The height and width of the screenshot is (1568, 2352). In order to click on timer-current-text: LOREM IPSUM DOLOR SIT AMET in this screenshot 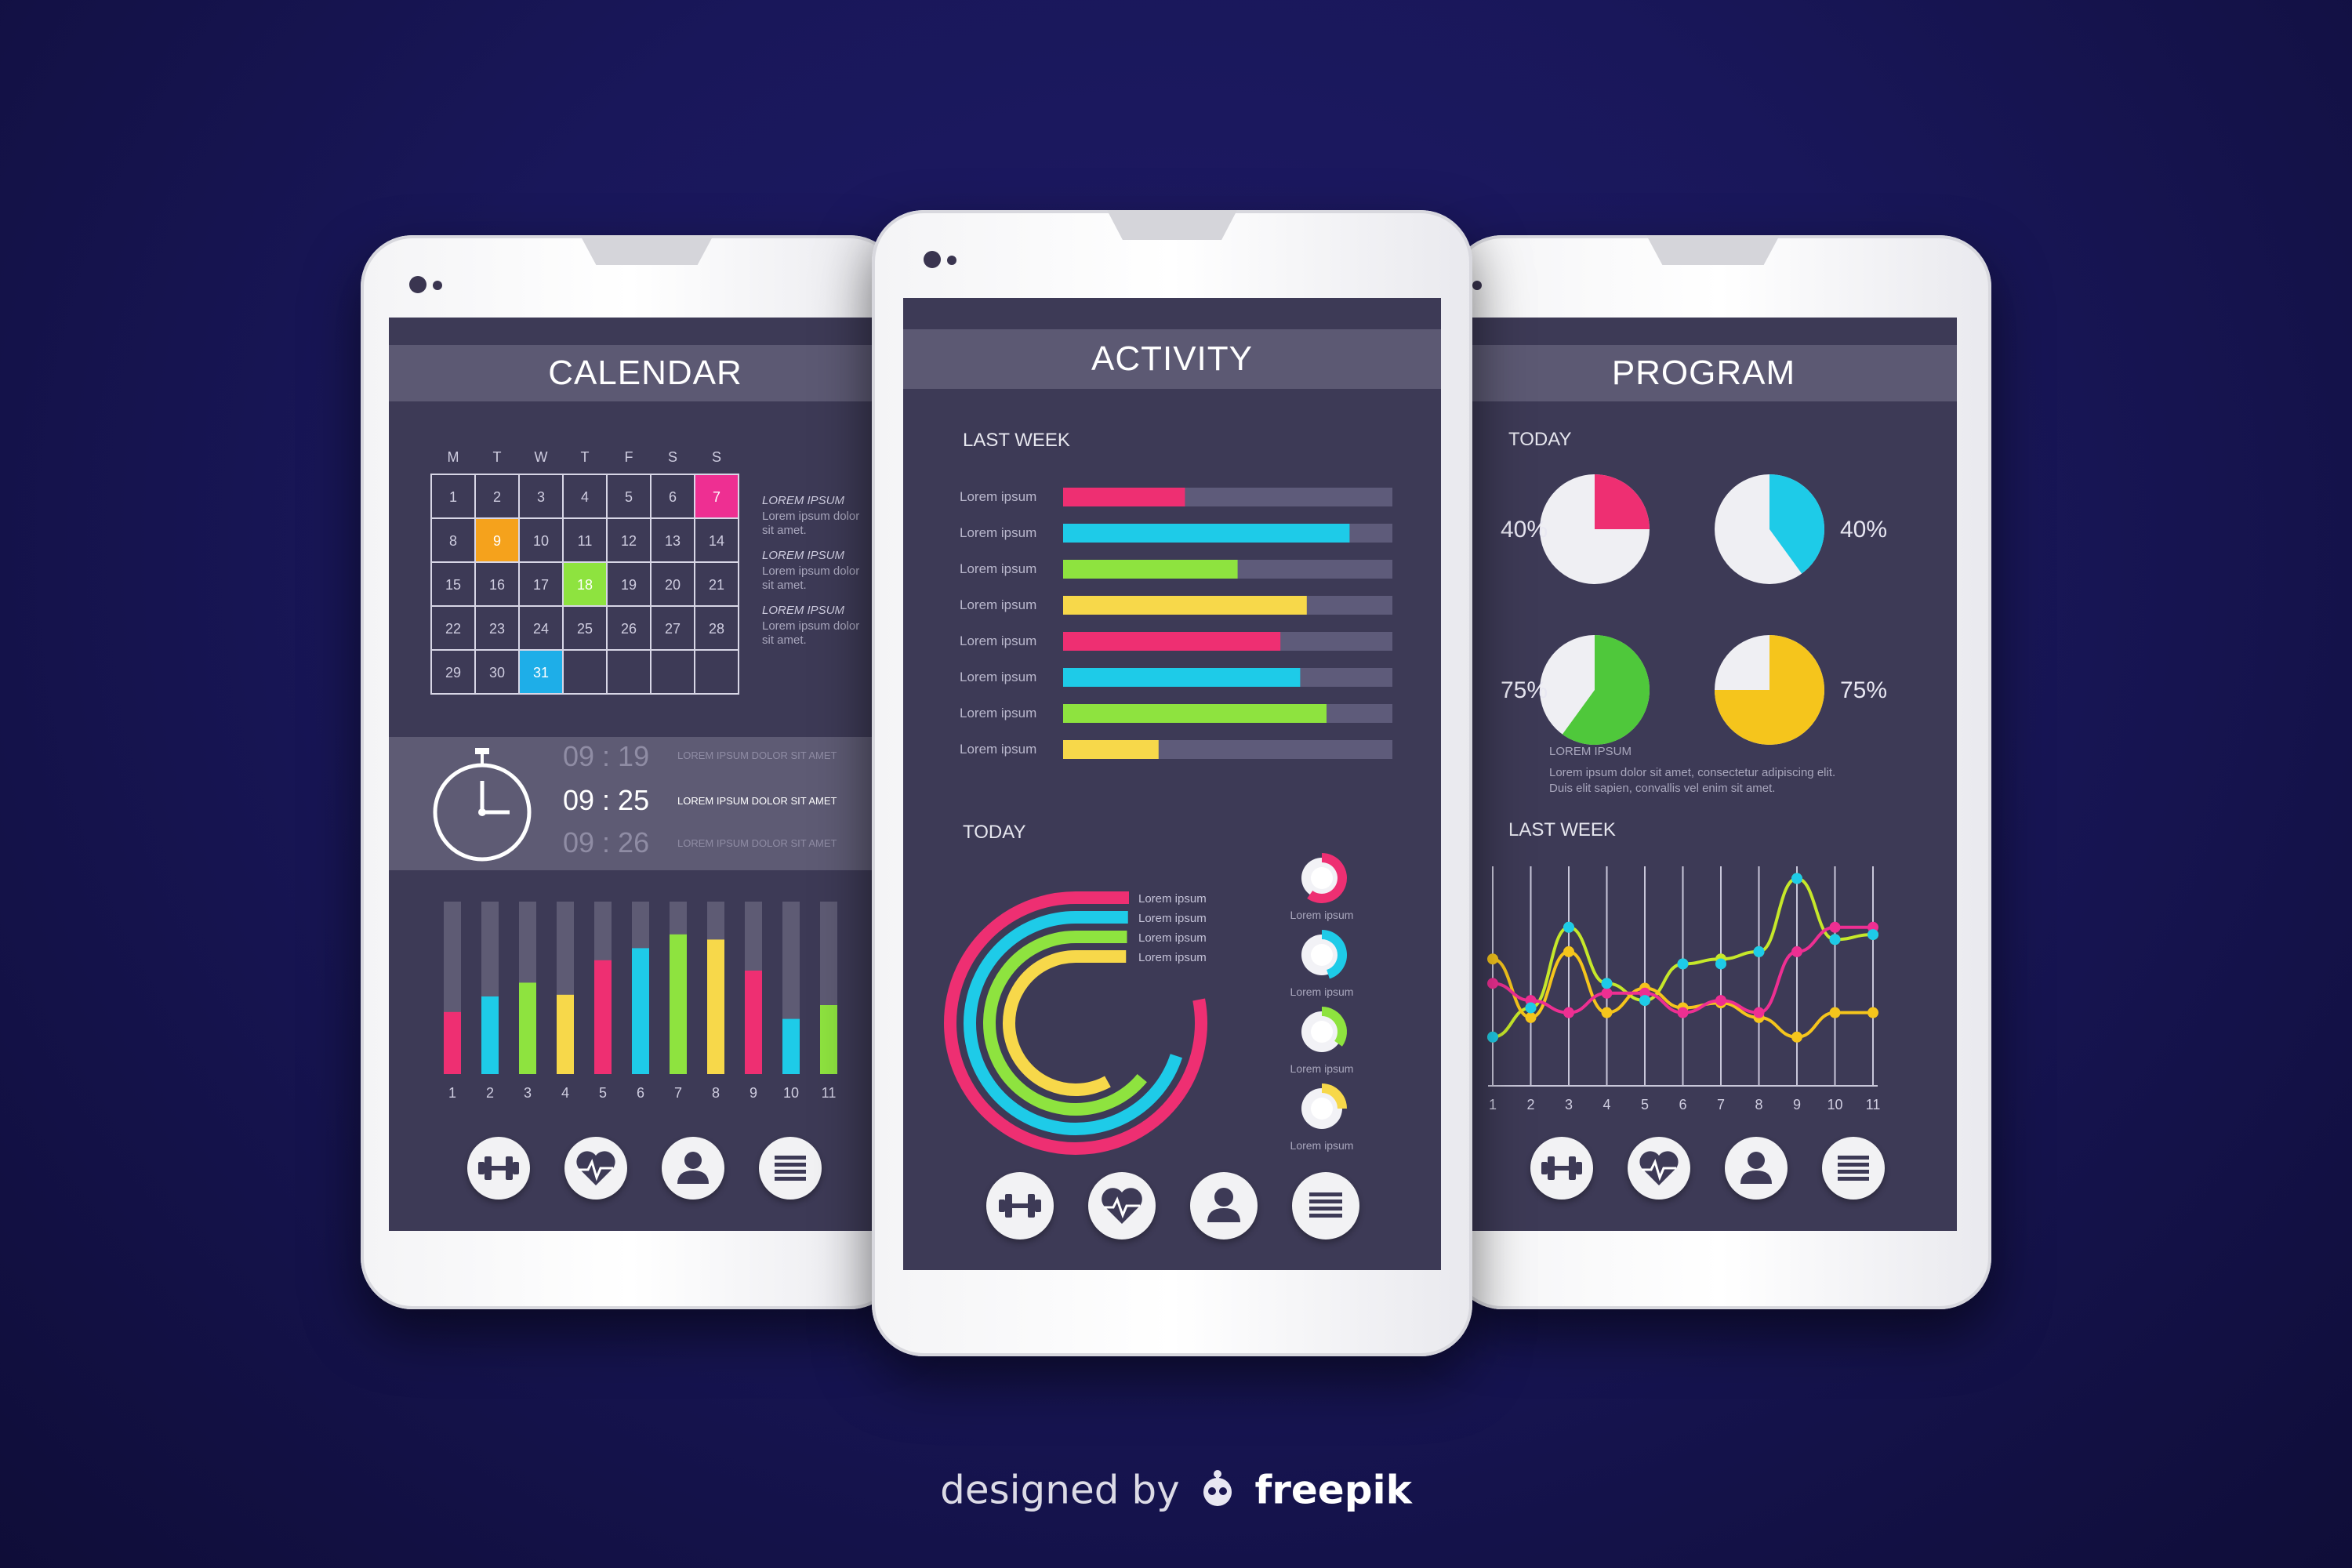, I will do `click(757, 801)`.